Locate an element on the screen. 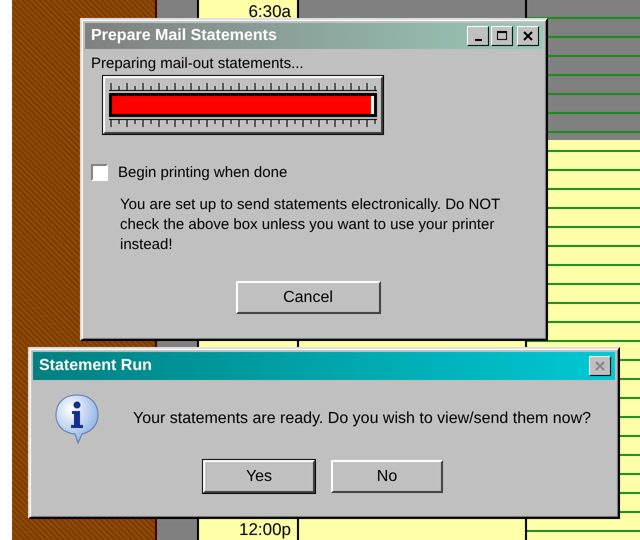 This screenshot has height=540, width=640. minimize-button is located at coordinates (478, 36).